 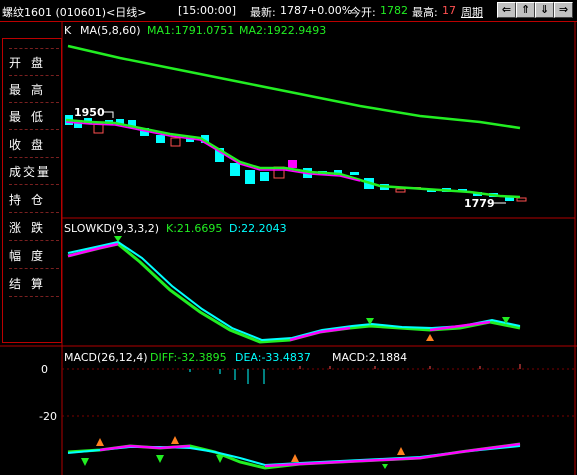 What do you see at coordinates (369, 357) in the screenshot?
I see `macd-value: MACD:2.1884` at bounding box center [369, 357].